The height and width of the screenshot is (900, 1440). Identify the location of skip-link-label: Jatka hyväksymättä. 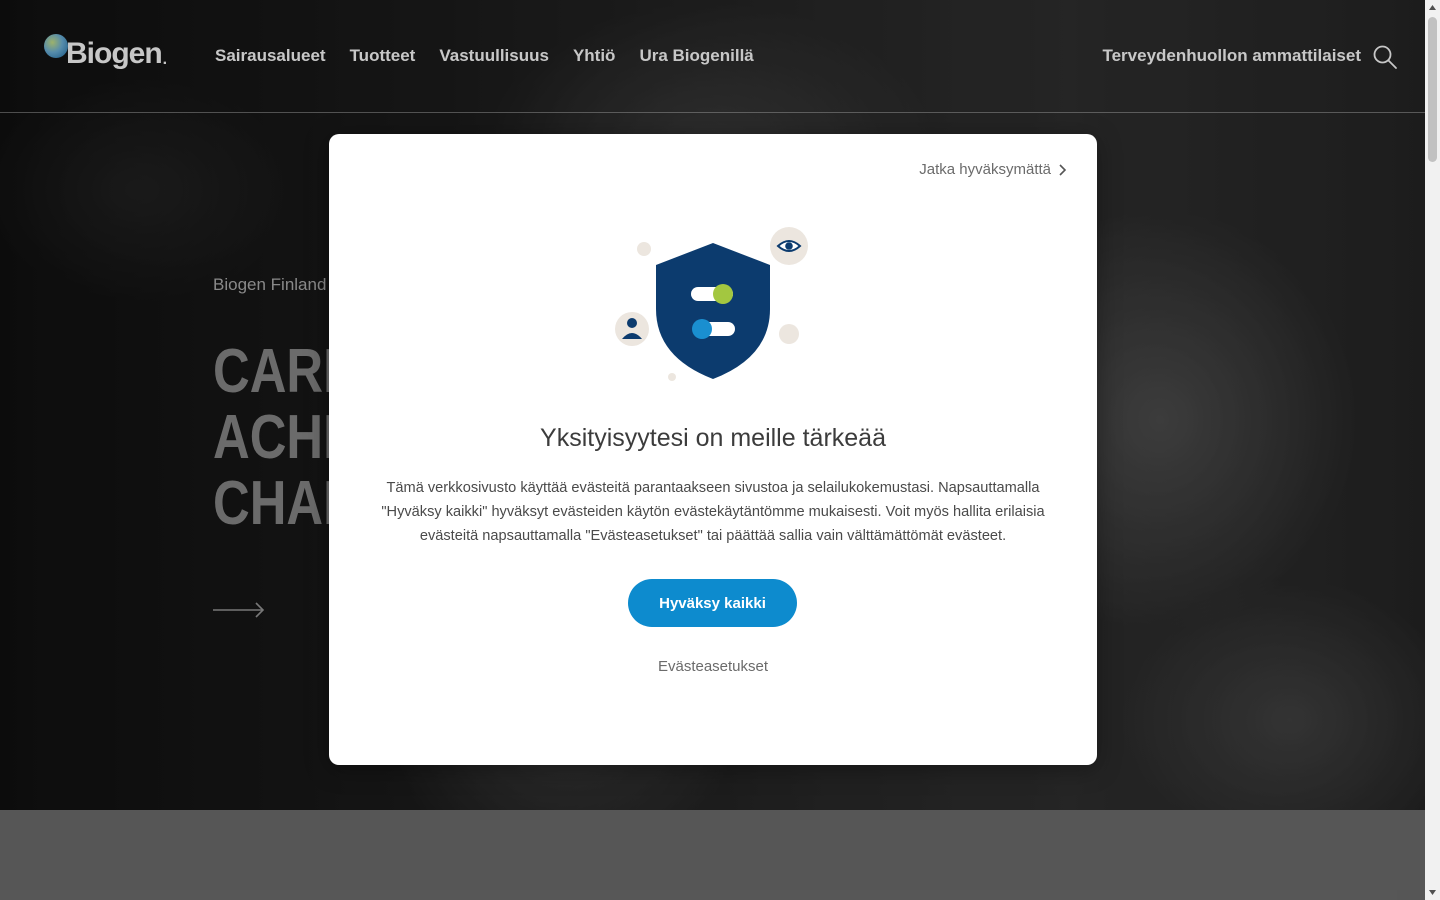
(985, 169).